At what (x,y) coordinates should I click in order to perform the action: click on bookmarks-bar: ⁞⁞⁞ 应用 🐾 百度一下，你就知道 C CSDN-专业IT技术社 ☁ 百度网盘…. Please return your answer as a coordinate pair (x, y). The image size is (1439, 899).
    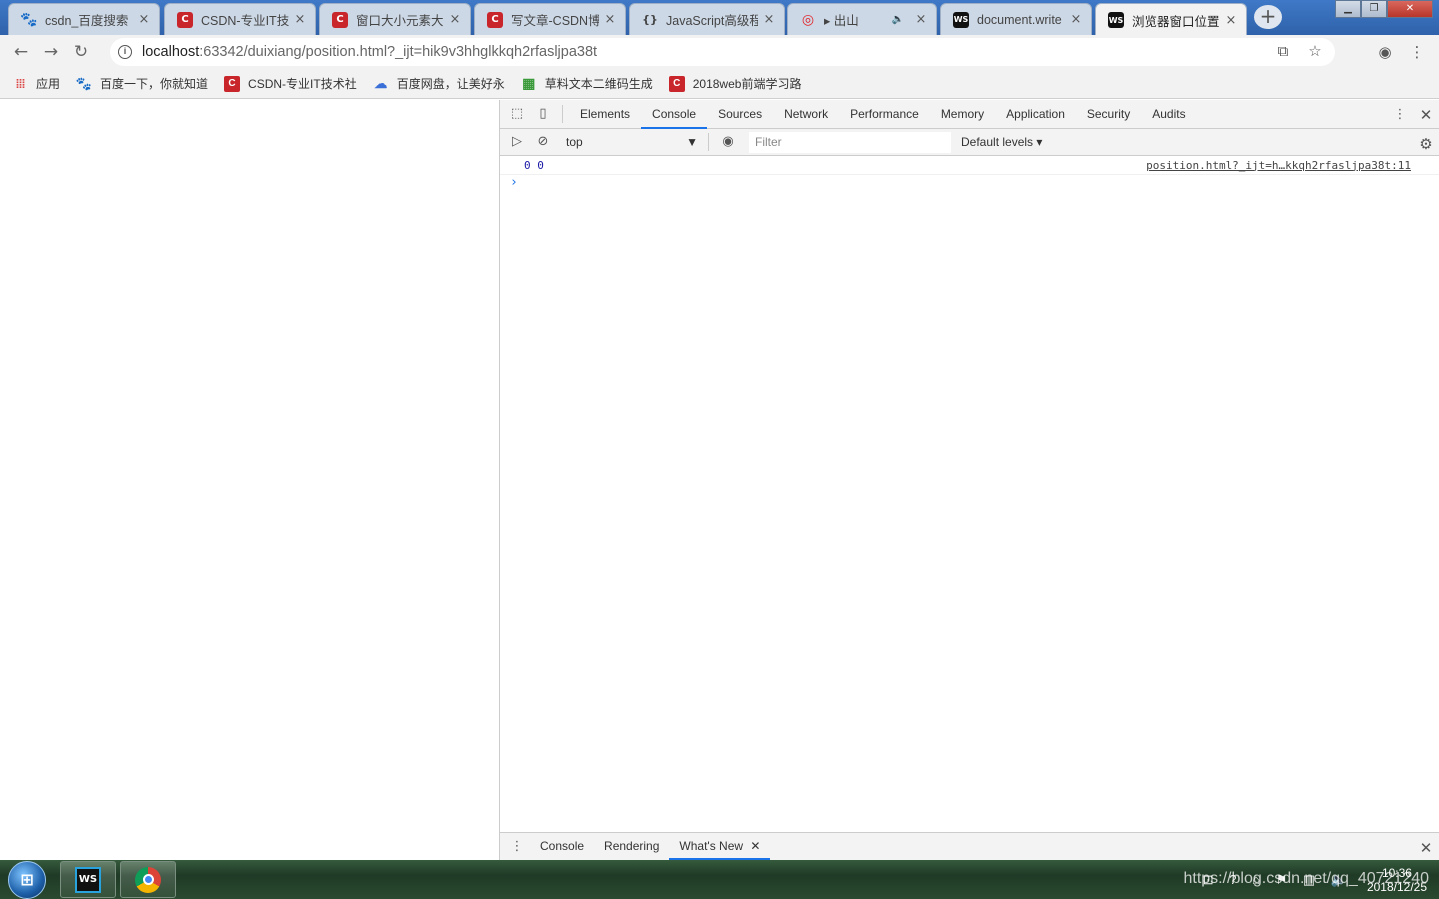
    Looking at the image, I should click on (719, 84).